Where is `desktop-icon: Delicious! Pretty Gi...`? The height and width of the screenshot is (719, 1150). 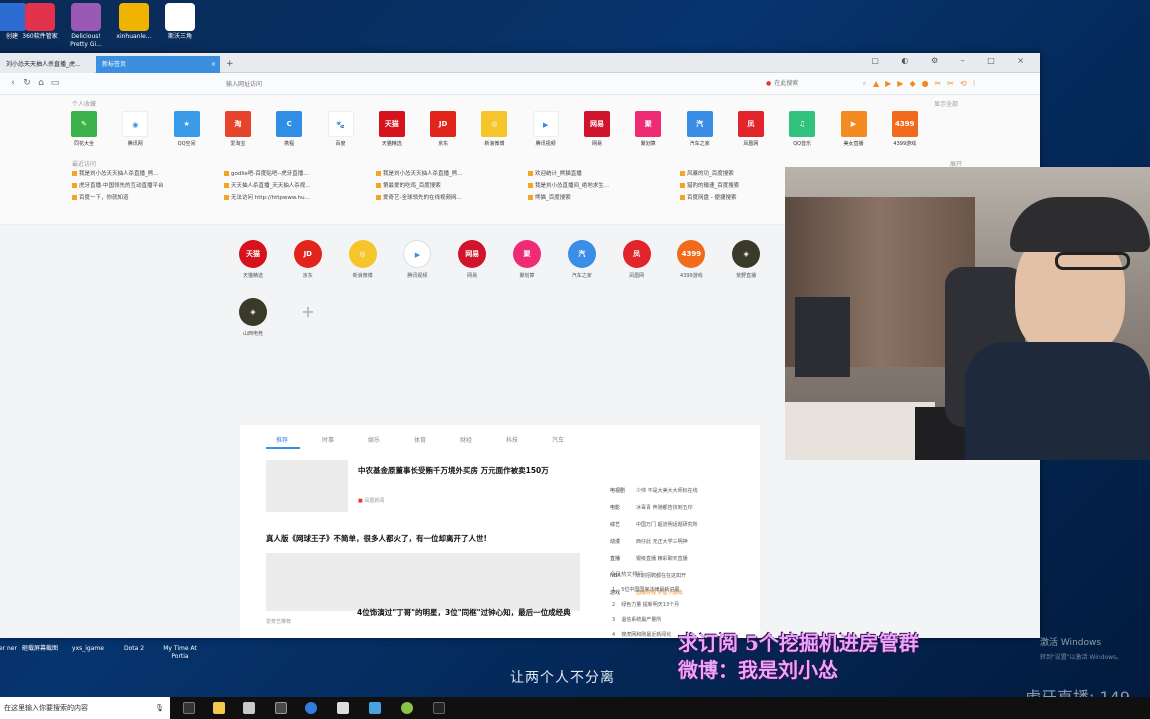 desktop-icon: Delicious! Pretty Gi... is located at coordinates (86, 26).